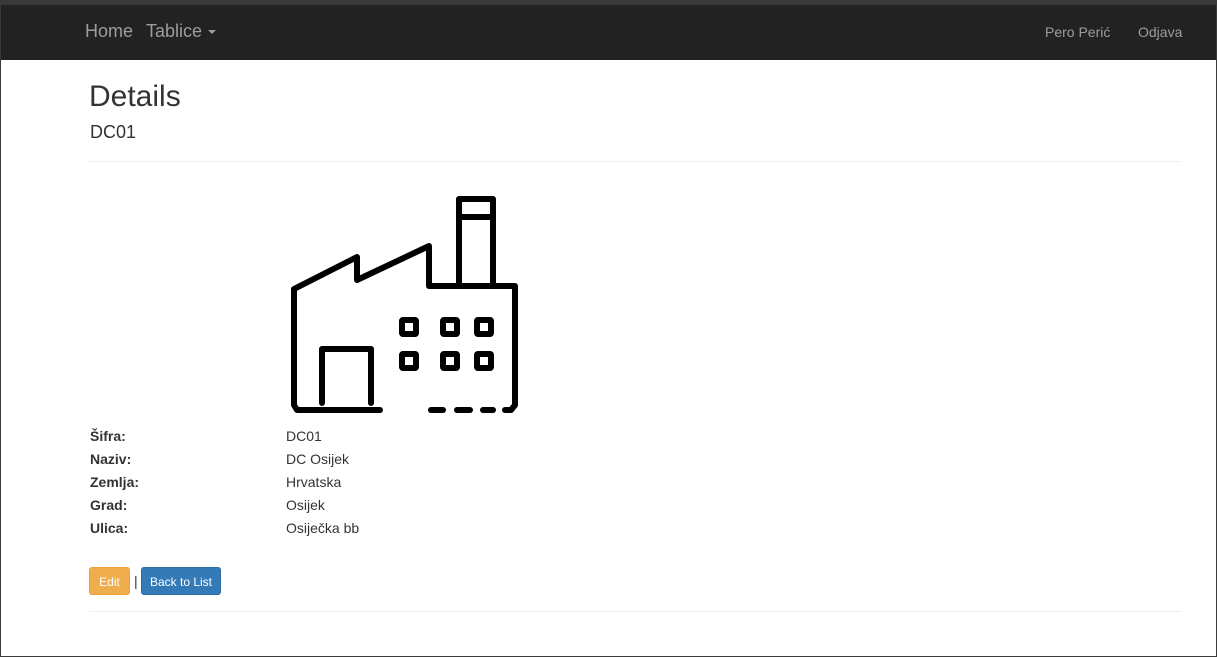 This screenshot has width=1217, height=657. What do you see at coordinates (212, 32) in the screenshot?
I see `caret-down-icon` at bounding box center [212, 32].